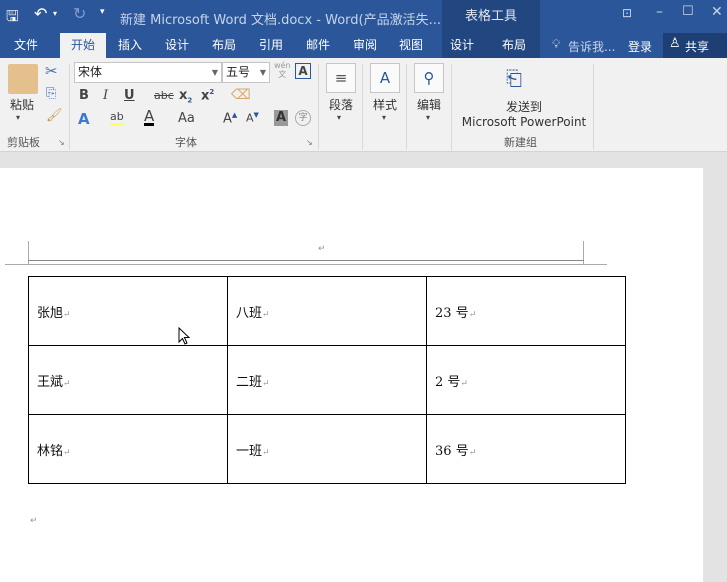 This screenshot has width=727, height=582. Describe the element at coordinates (448, 382) in the screenshot. I see `cell-text: 2 号` at that location.